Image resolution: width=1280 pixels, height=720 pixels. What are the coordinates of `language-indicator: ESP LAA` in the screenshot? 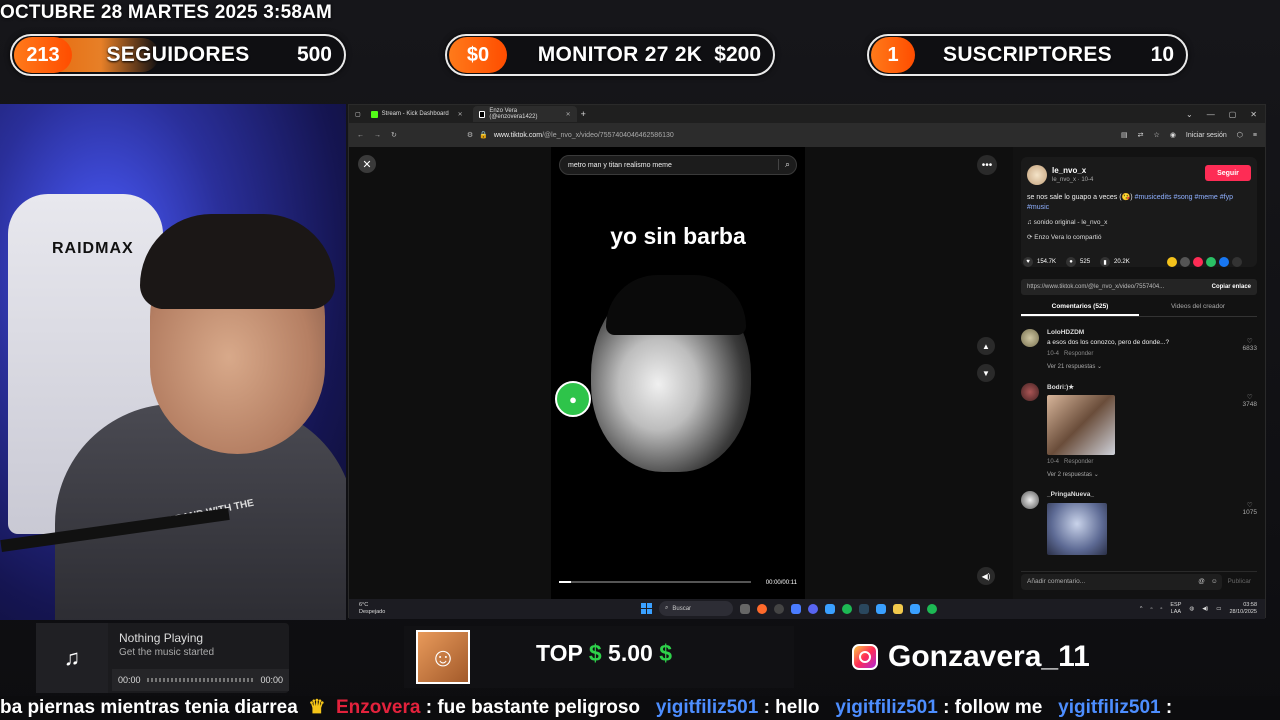 It's located at (1175, 609).